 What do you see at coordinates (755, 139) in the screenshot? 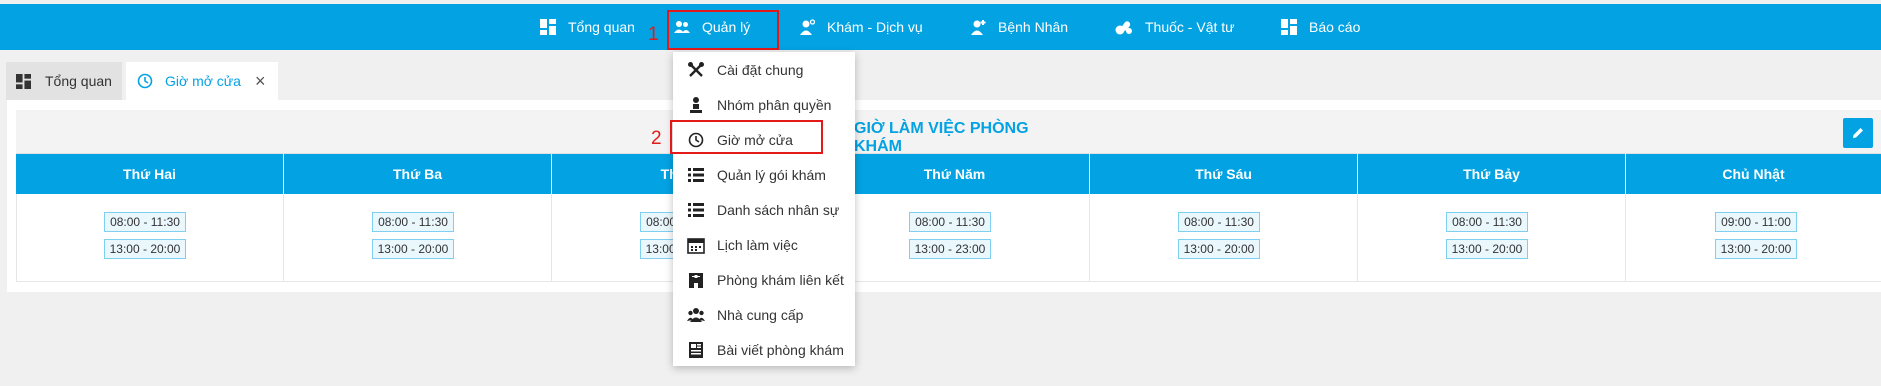
I see `menu-item-label: Giờ mở cửa` at bounding box center [755, 139].